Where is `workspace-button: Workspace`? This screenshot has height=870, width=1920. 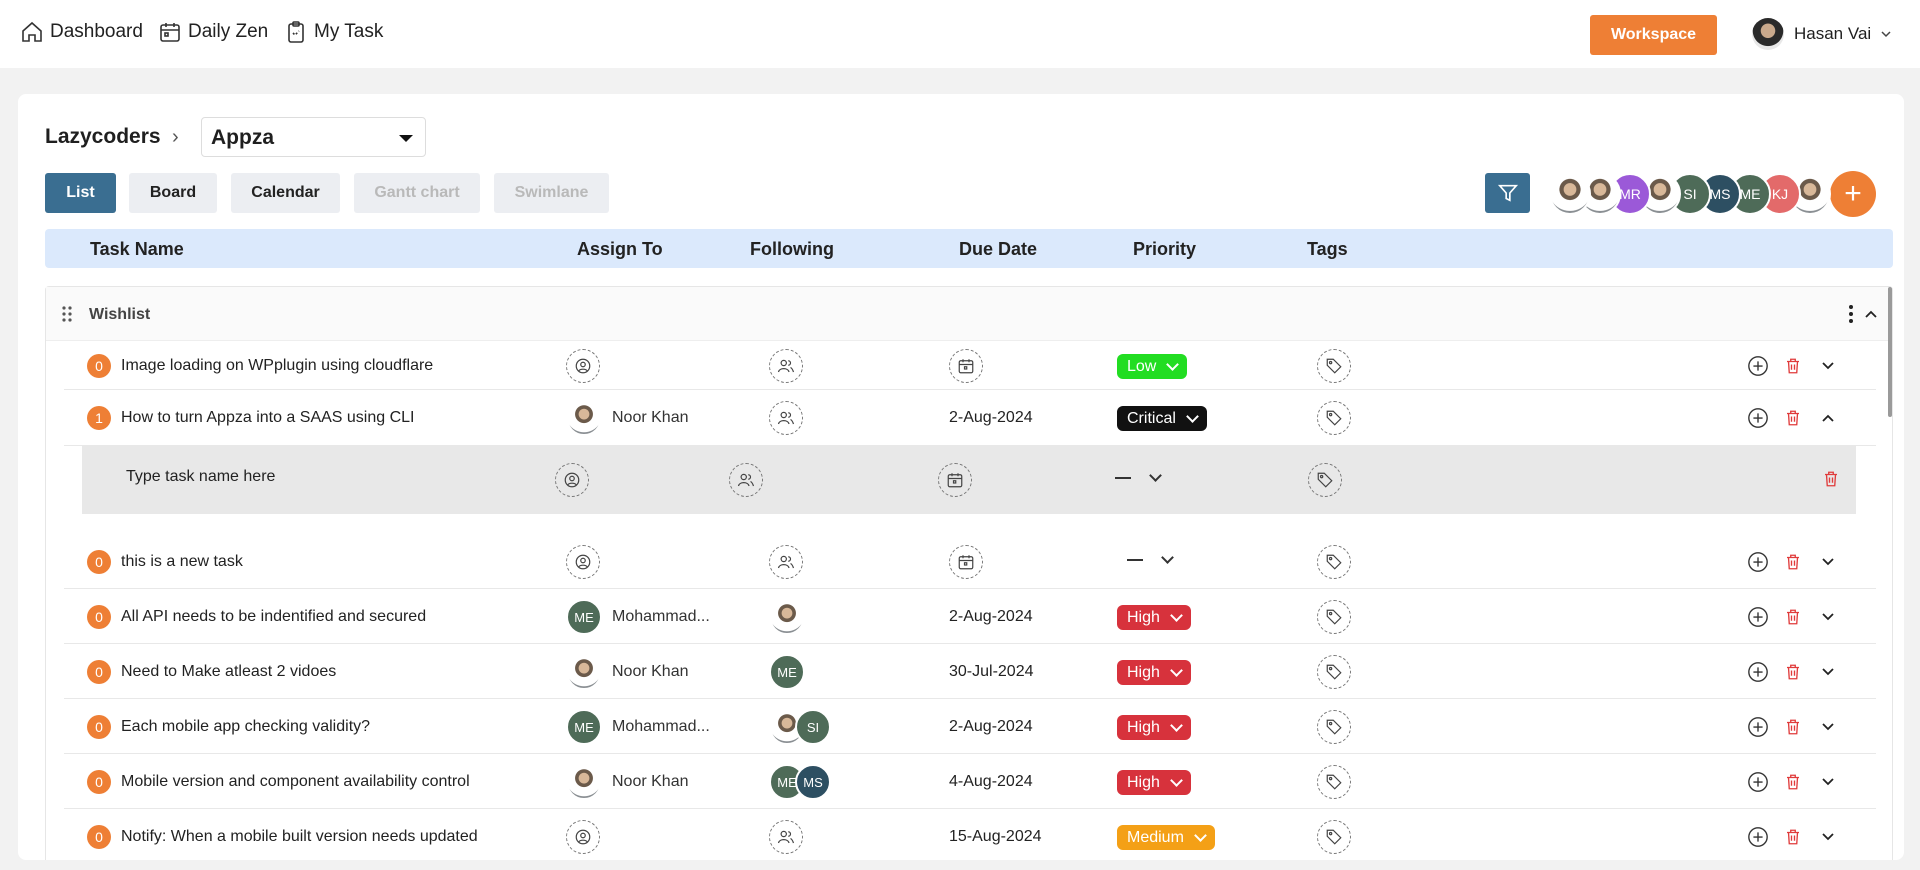 workspace-button: Workspace is located at coordinates (1653, 35).